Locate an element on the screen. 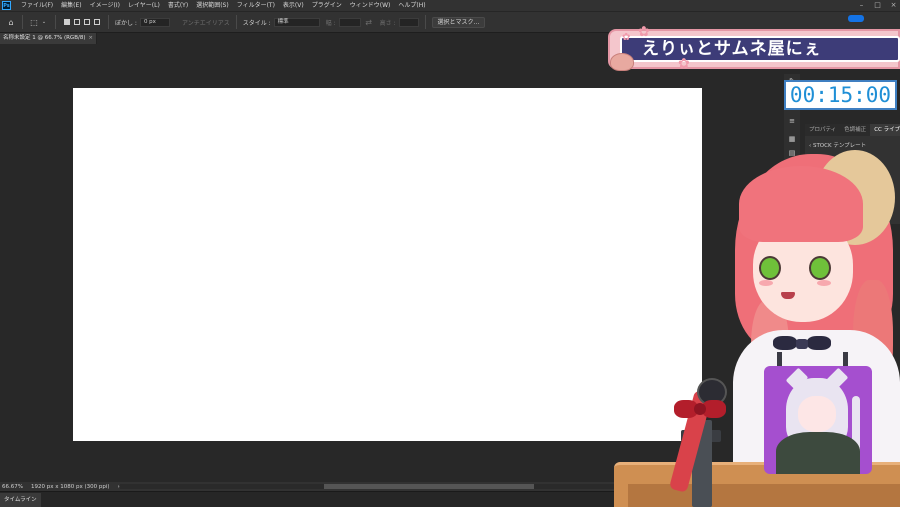  guest-hoodie is located at coordinates (818, 453).